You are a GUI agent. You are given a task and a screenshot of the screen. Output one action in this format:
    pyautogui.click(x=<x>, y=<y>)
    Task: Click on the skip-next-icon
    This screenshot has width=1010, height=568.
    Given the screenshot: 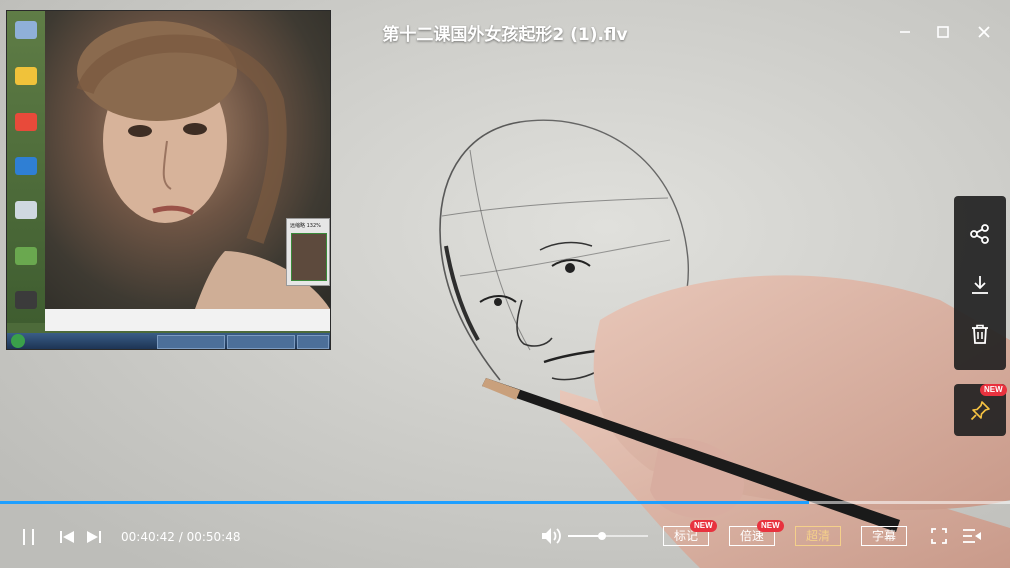 What is the action you would take?
    pyautogui.click(x=94, y=537)
    